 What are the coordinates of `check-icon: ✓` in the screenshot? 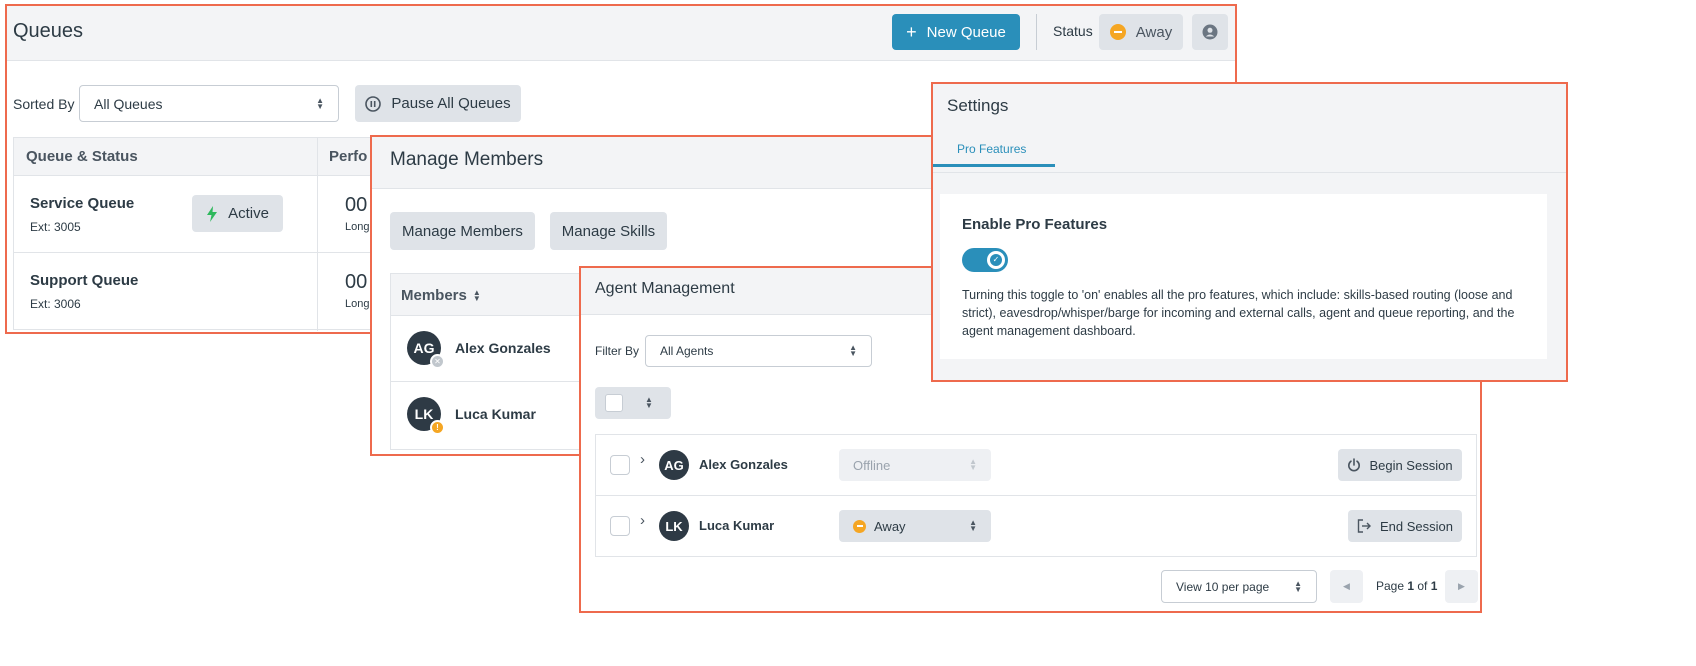 It's located at (996, 260).